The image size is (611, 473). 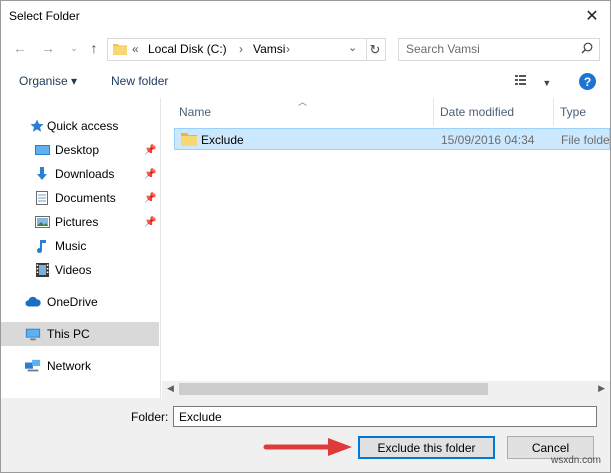 I want to click on nav-item-videos: Videos, so click(x=80, y=270).